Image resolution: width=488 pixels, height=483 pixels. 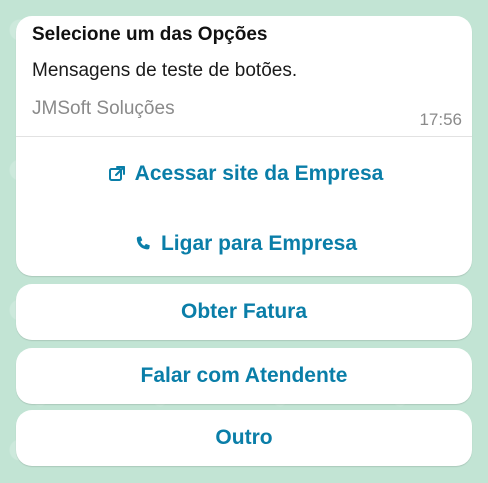 I want to click on phone-icon, so click(x=143, y=244).